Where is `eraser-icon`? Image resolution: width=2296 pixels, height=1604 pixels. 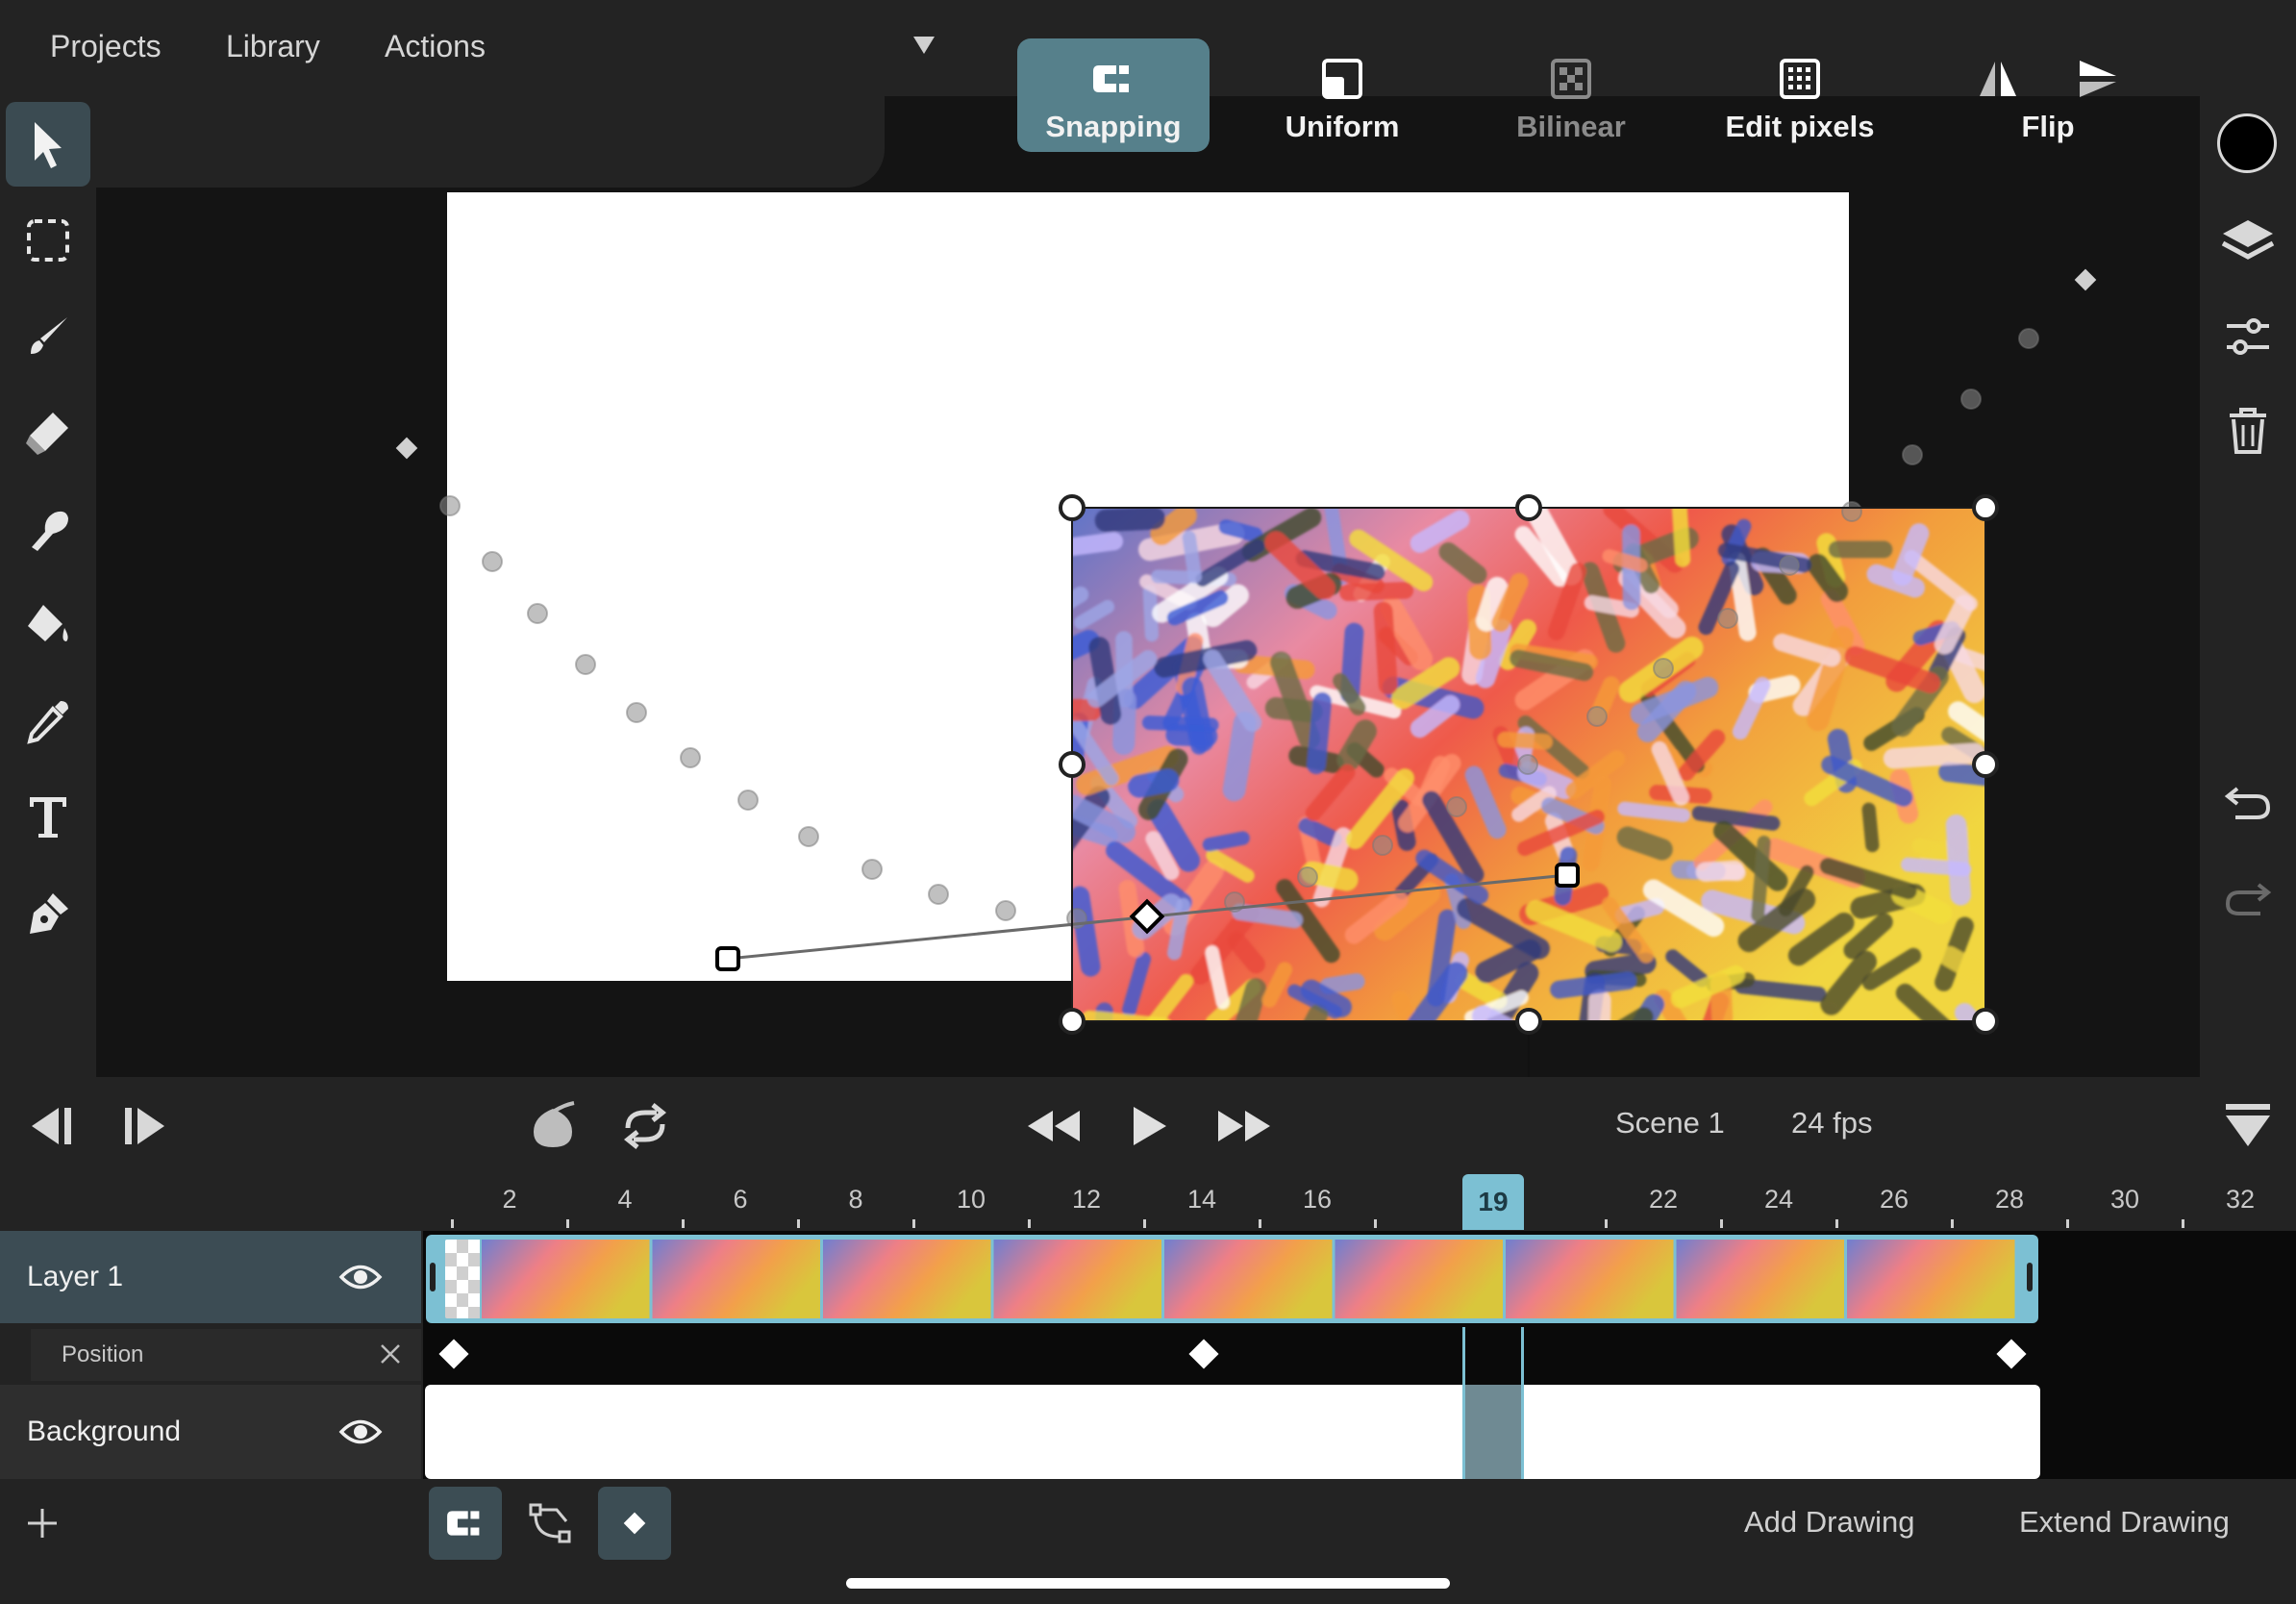
eraser-icon is located at coordinates (47, 434).